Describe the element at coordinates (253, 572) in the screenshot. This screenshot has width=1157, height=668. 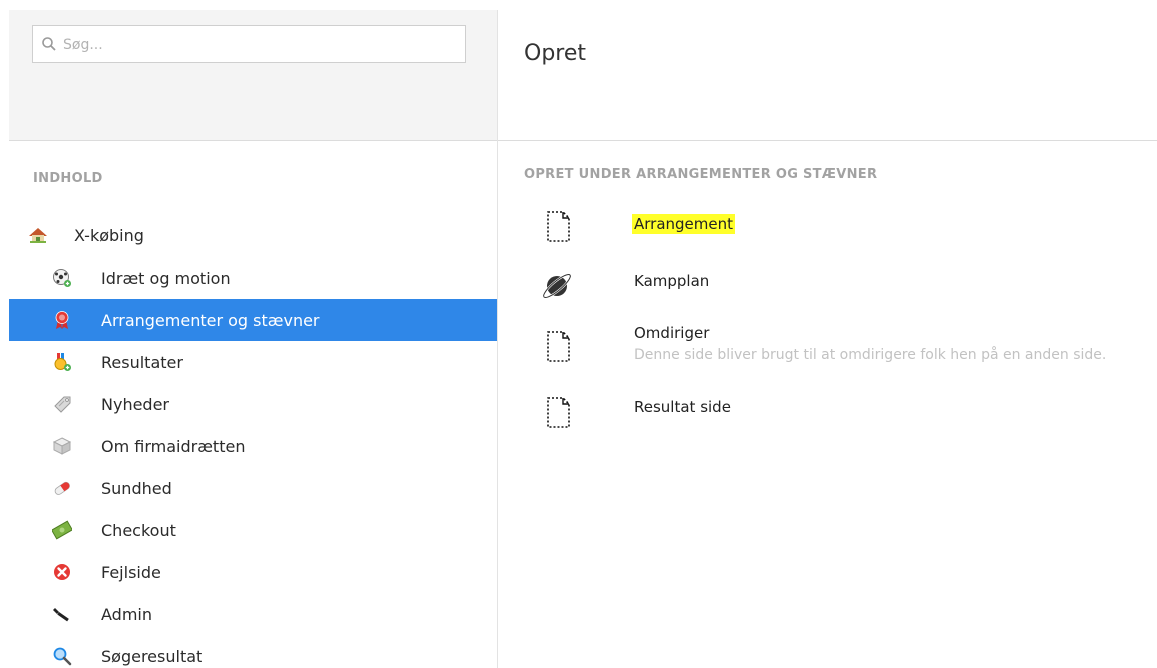
I see `tree-item-fejlside: Fejlside` at that location.